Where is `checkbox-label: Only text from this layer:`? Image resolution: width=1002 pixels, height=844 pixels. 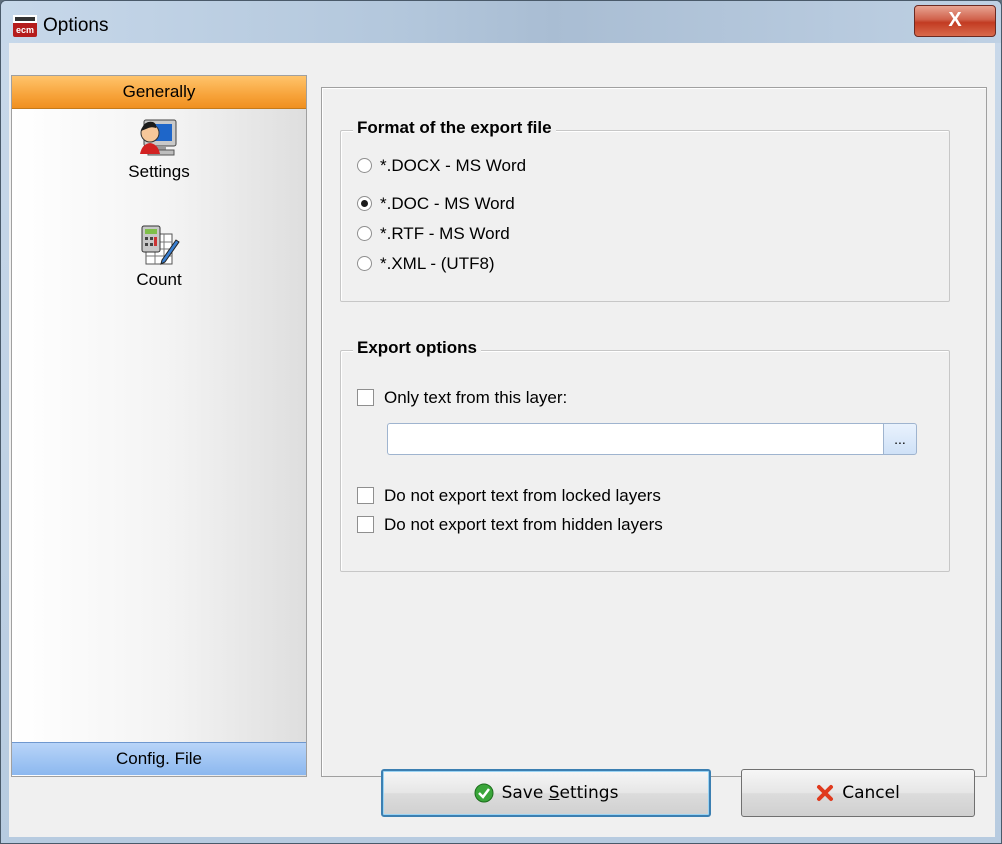 checkbox-label: Only text from this layer: is located at coordinates (476, 397).